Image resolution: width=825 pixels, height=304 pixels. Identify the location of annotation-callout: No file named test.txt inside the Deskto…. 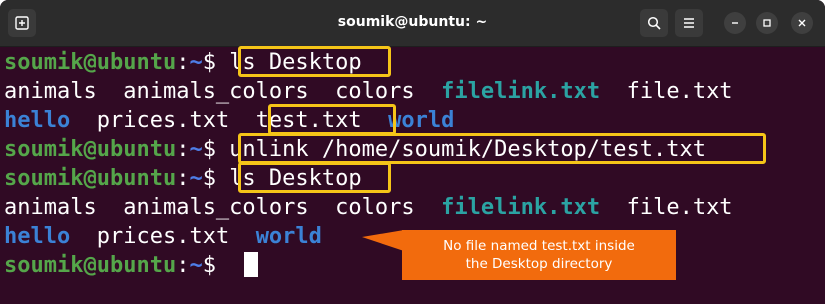
(539, 255).